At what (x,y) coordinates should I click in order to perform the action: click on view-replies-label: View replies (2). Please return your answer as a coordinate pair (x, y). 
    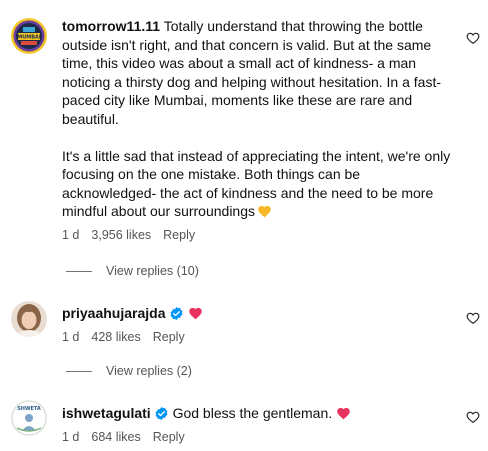
    Looking at the image, I should click on (149, 371).